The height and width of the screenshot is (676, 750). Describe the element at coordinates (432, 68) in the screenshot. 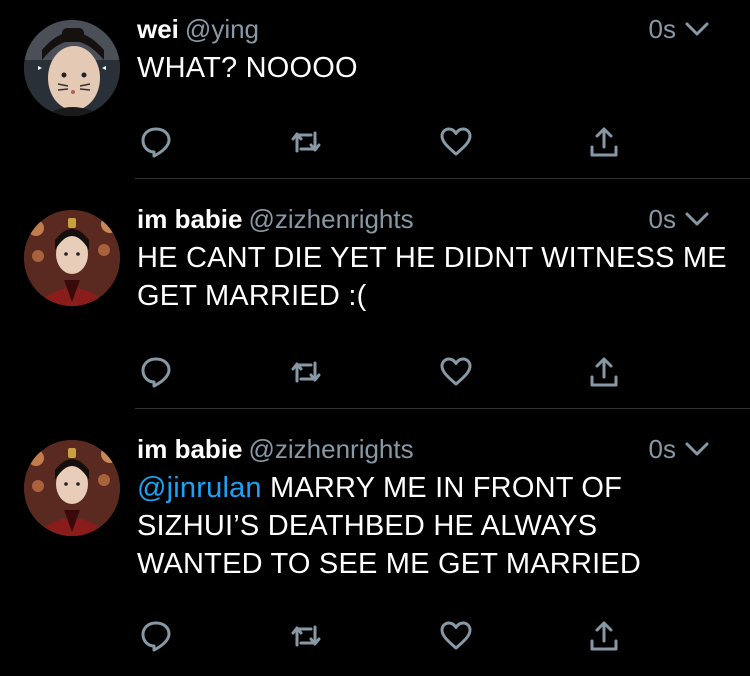

I see `tweet-text: WHAT? NOOOO` at that location.